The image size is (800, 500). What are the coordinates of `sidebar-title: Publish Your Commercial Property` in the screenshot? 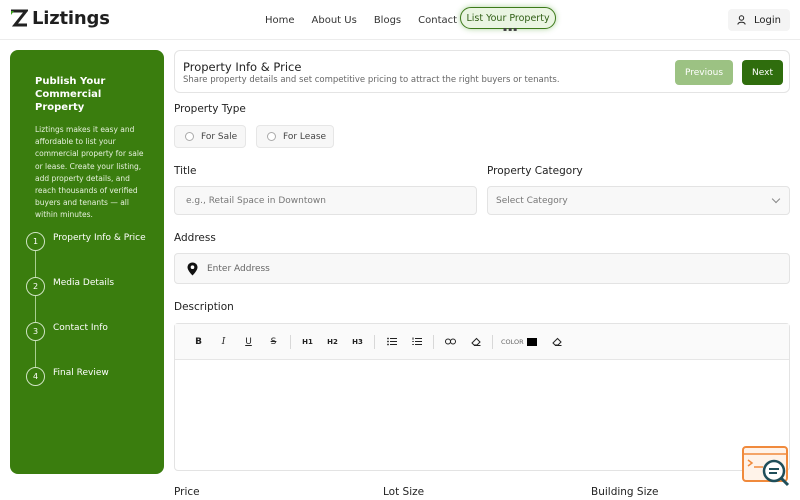 It's located at (70, 94).